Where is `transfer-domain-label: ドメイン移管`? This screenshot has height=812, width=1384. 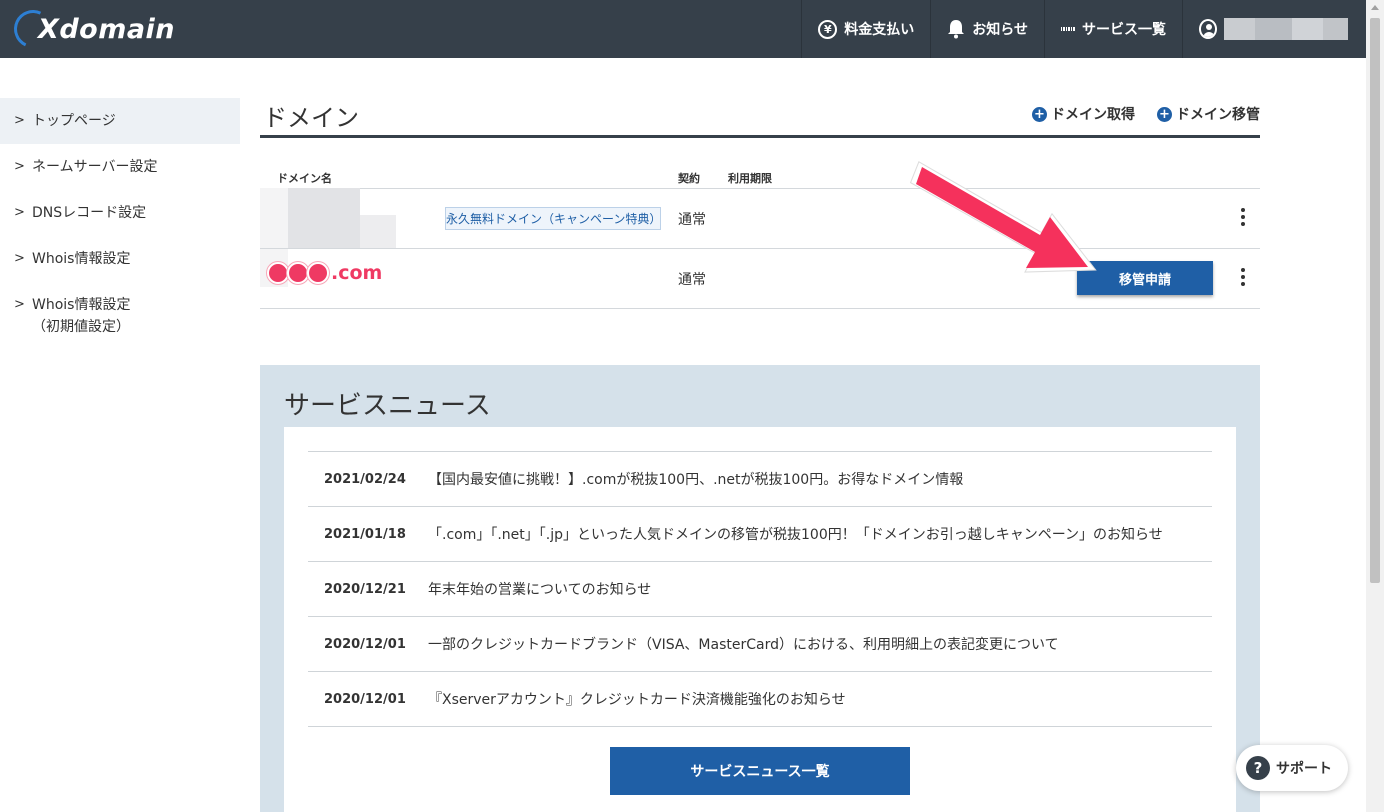
transfer-domain-label: ドメイン移管 is located at coordinates (1218, 115).